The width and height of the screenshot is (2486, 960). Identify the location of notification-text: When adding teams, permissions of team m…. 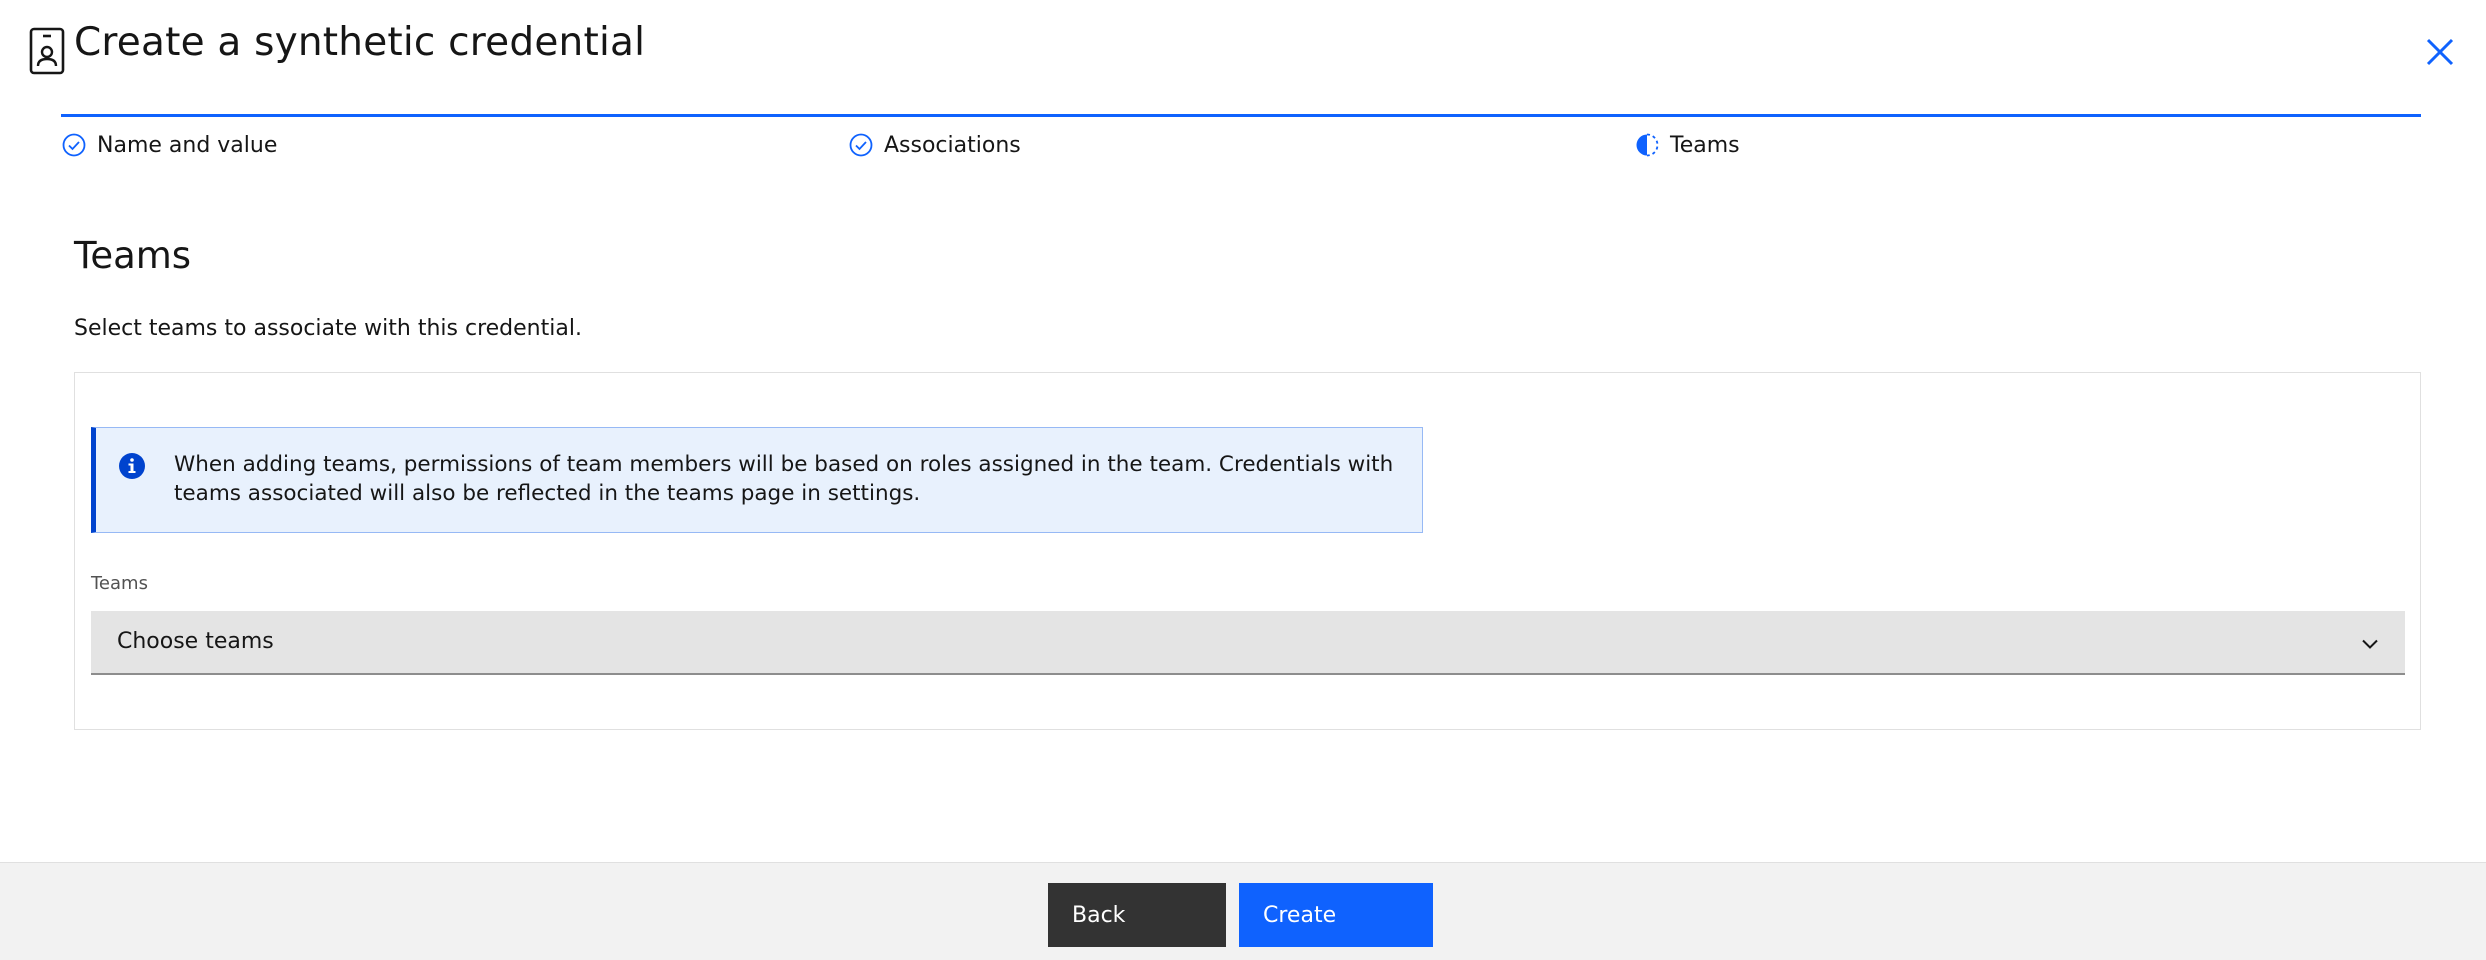
(784, 479).